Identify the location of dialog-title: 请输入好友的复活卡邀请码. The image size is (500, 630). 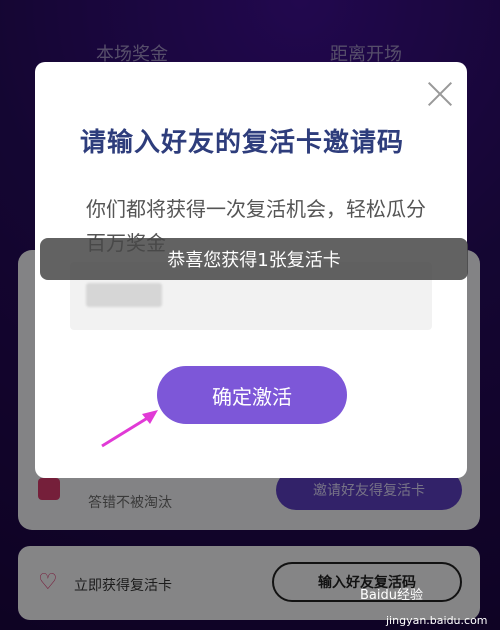
(242, 143).